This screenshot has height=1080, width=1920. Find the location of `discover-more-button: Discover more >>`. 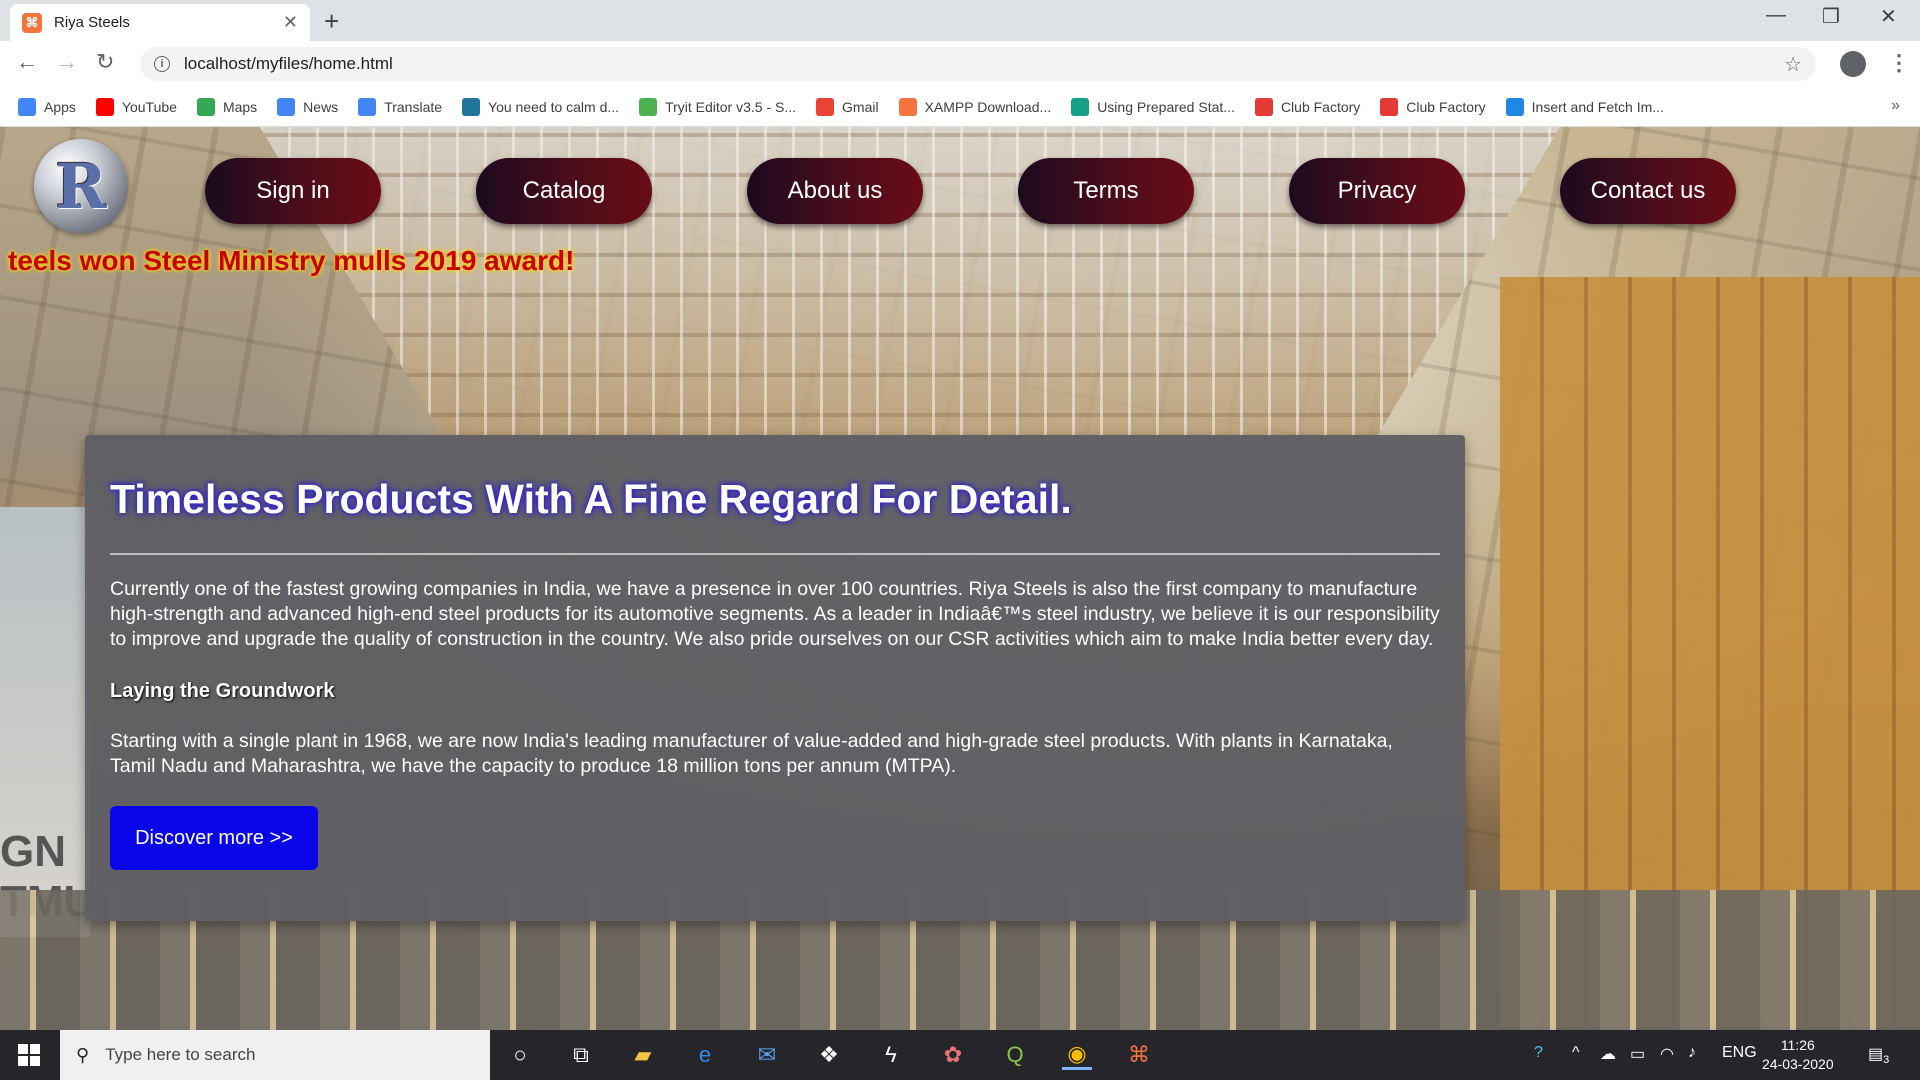

discover-more-button: Discover more >> is located at coordinates (214, 838).